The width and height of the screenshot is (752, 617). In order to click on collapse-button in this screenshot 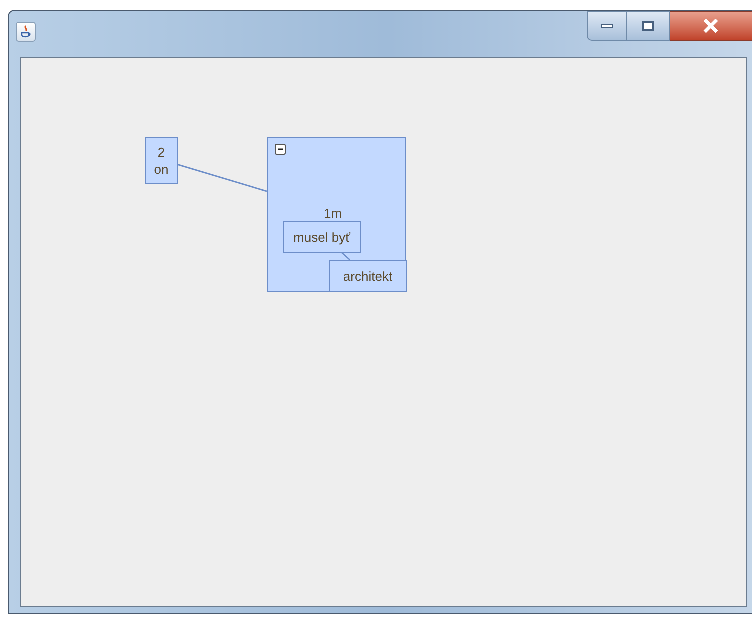, I will do `click(280, 149)`.